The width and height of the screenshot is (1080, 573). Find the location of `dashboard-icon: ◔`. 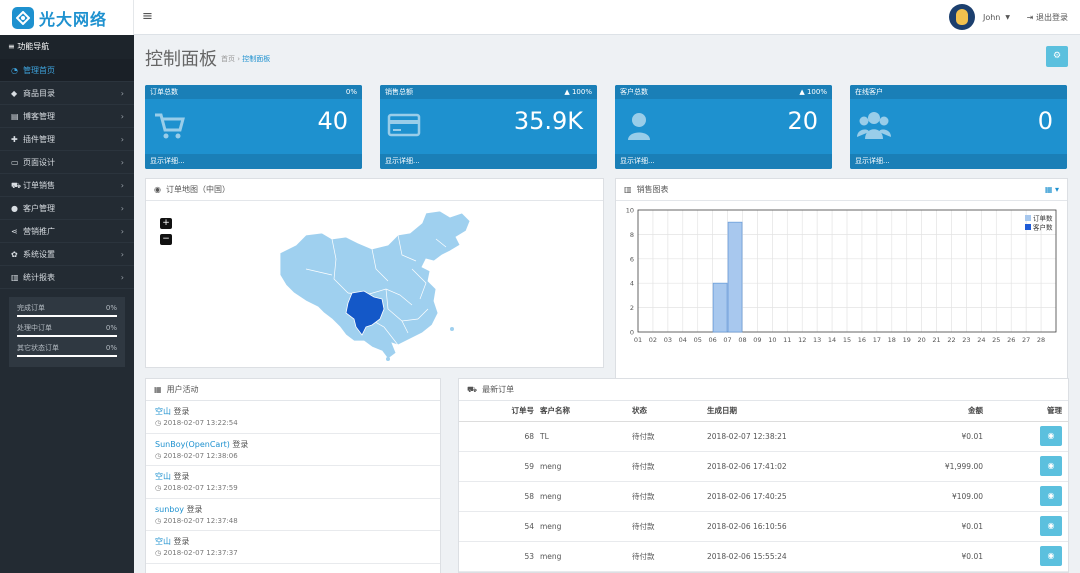

dashboard-icon: ◔ is located at coordinates (14, 70).